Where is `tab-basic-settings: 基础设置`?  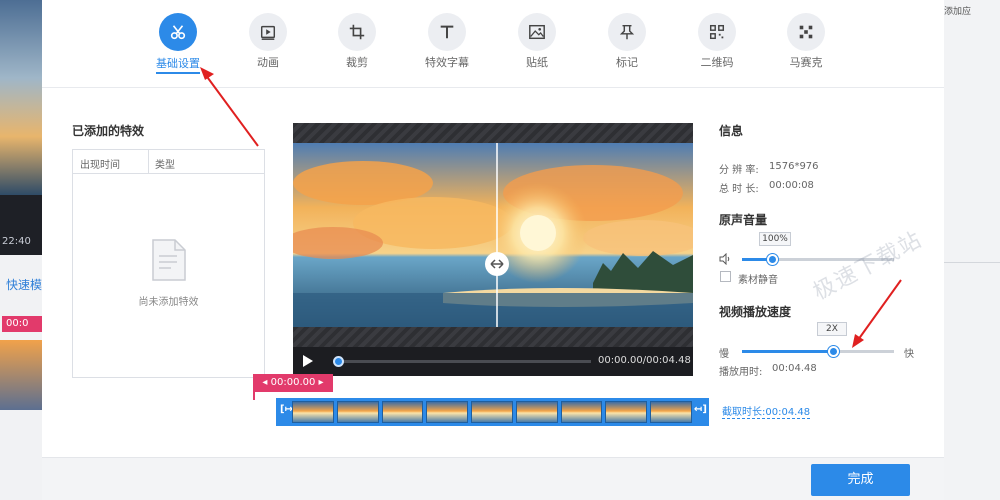 tab-basic-settings: 基础设置 is located at coordinates (178, 43).